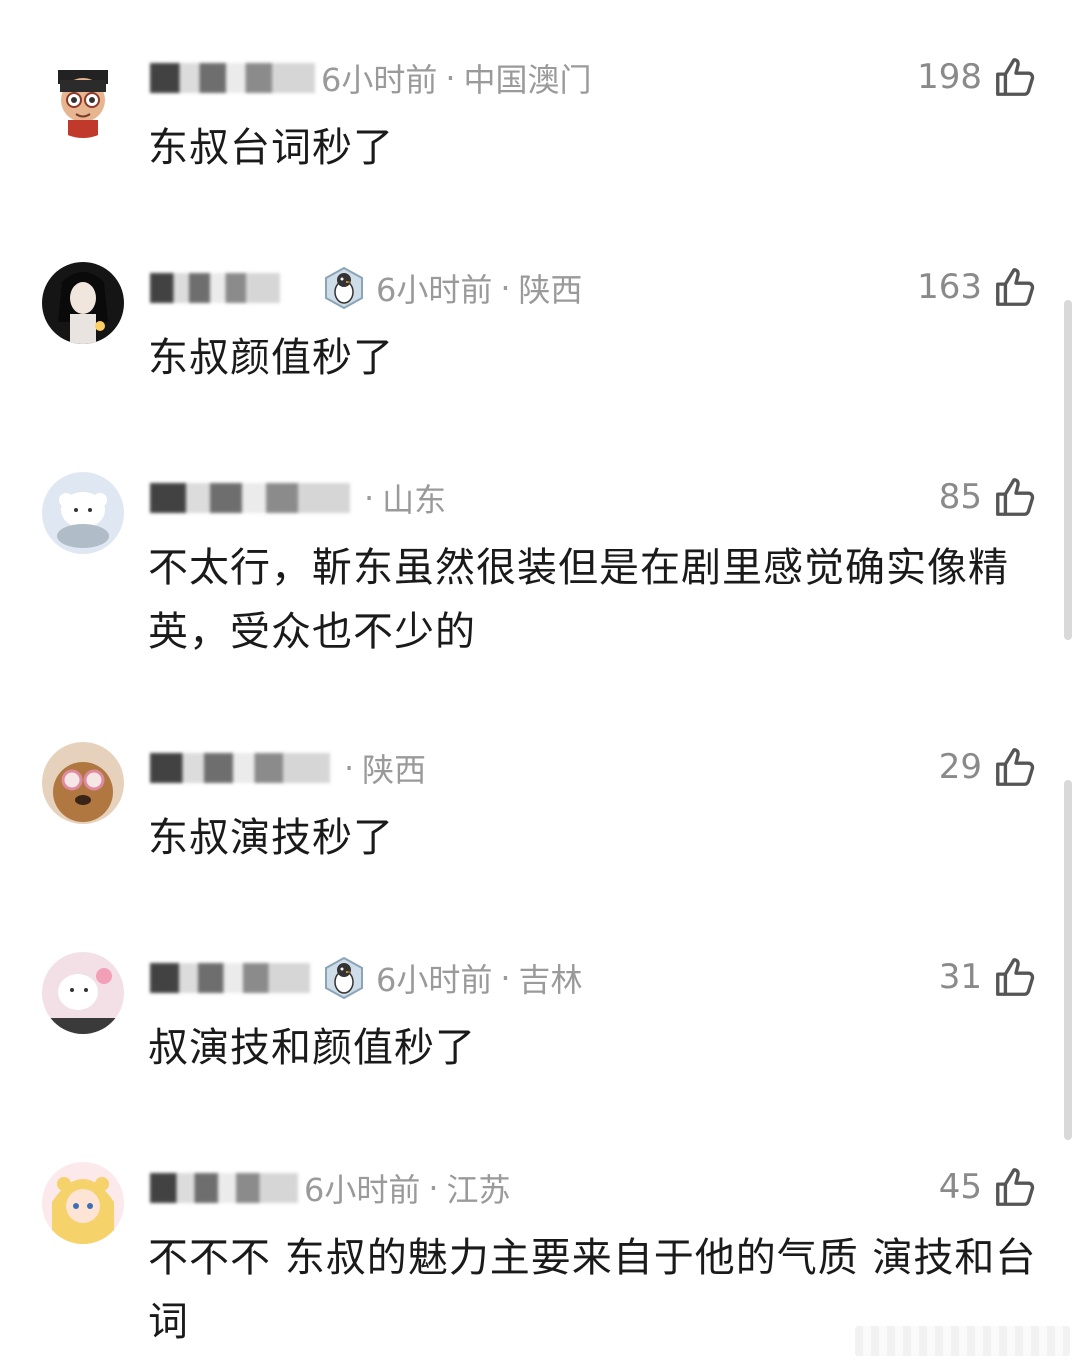 The height and width of the screenshot is (1362, 1080). I want to click on like-count: 85, so click(960, 497).